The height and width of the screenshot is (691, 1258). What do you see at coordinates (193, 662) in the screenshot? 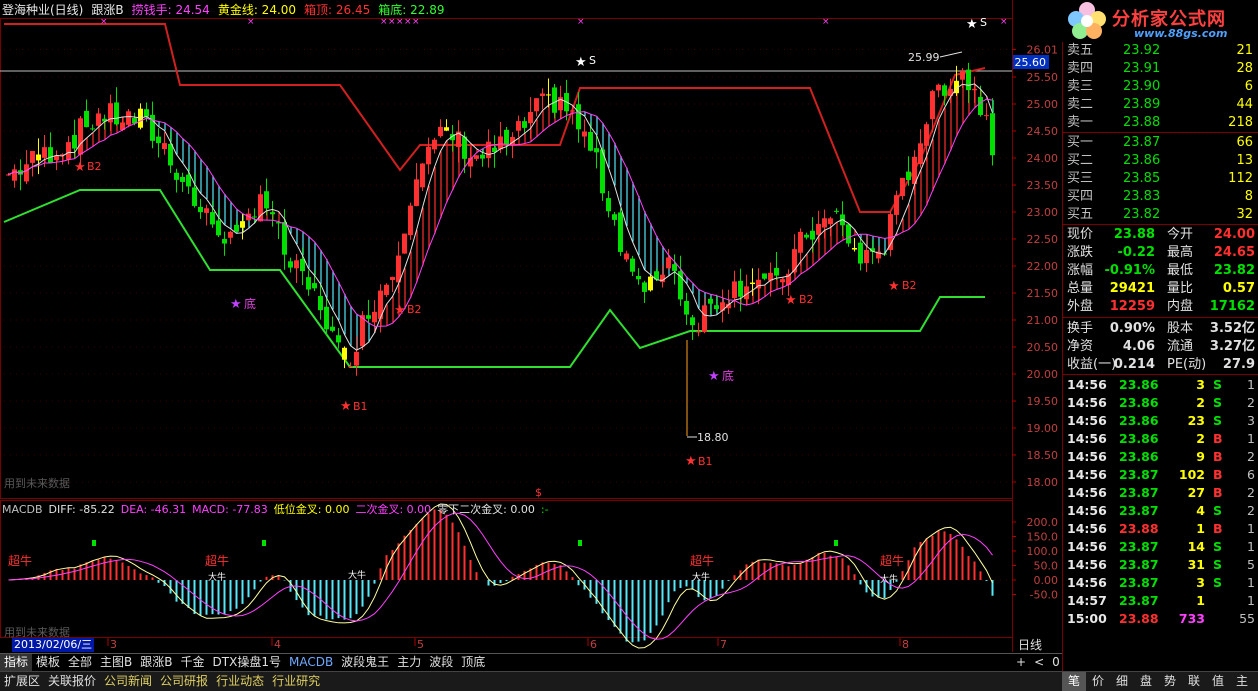
I see `indicator-tab: 千金` at bounding box center [193, 662].